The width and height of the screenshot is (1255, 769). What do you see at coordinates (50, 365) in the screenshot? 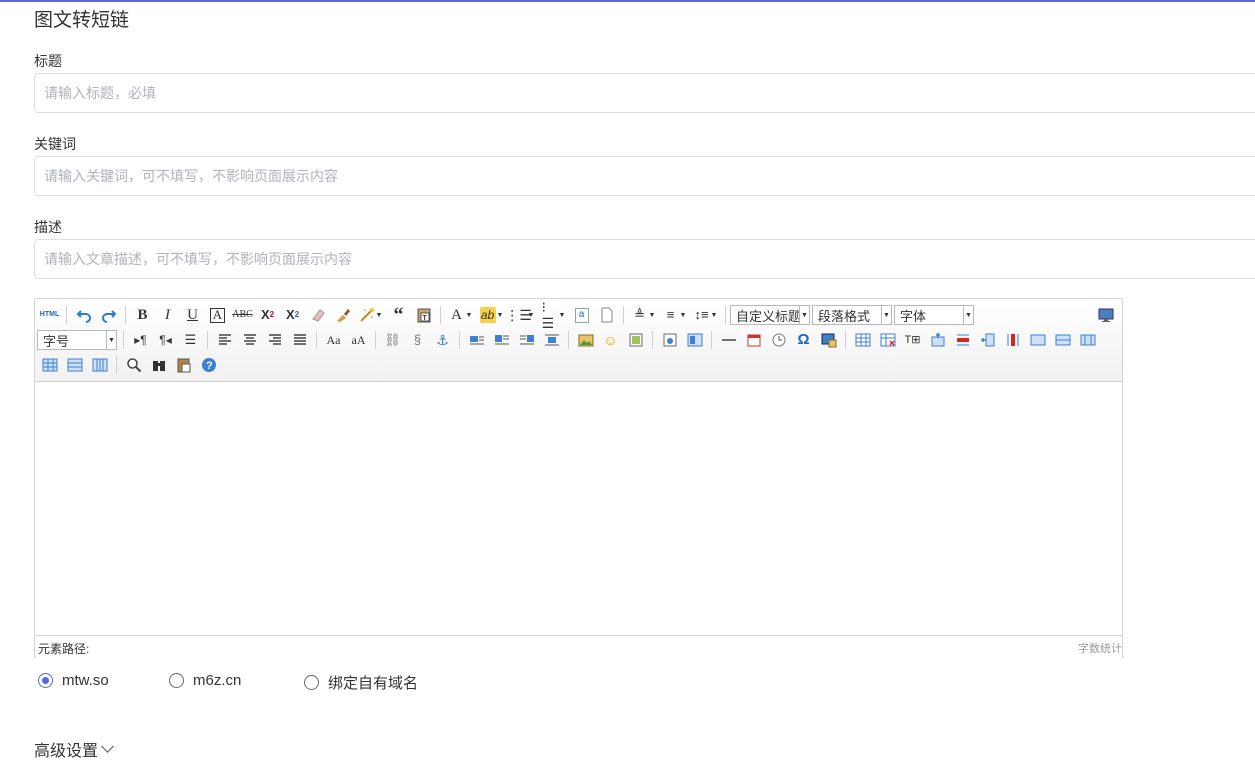
I see `split-to-cells-button` at bounding box center [50, 365].